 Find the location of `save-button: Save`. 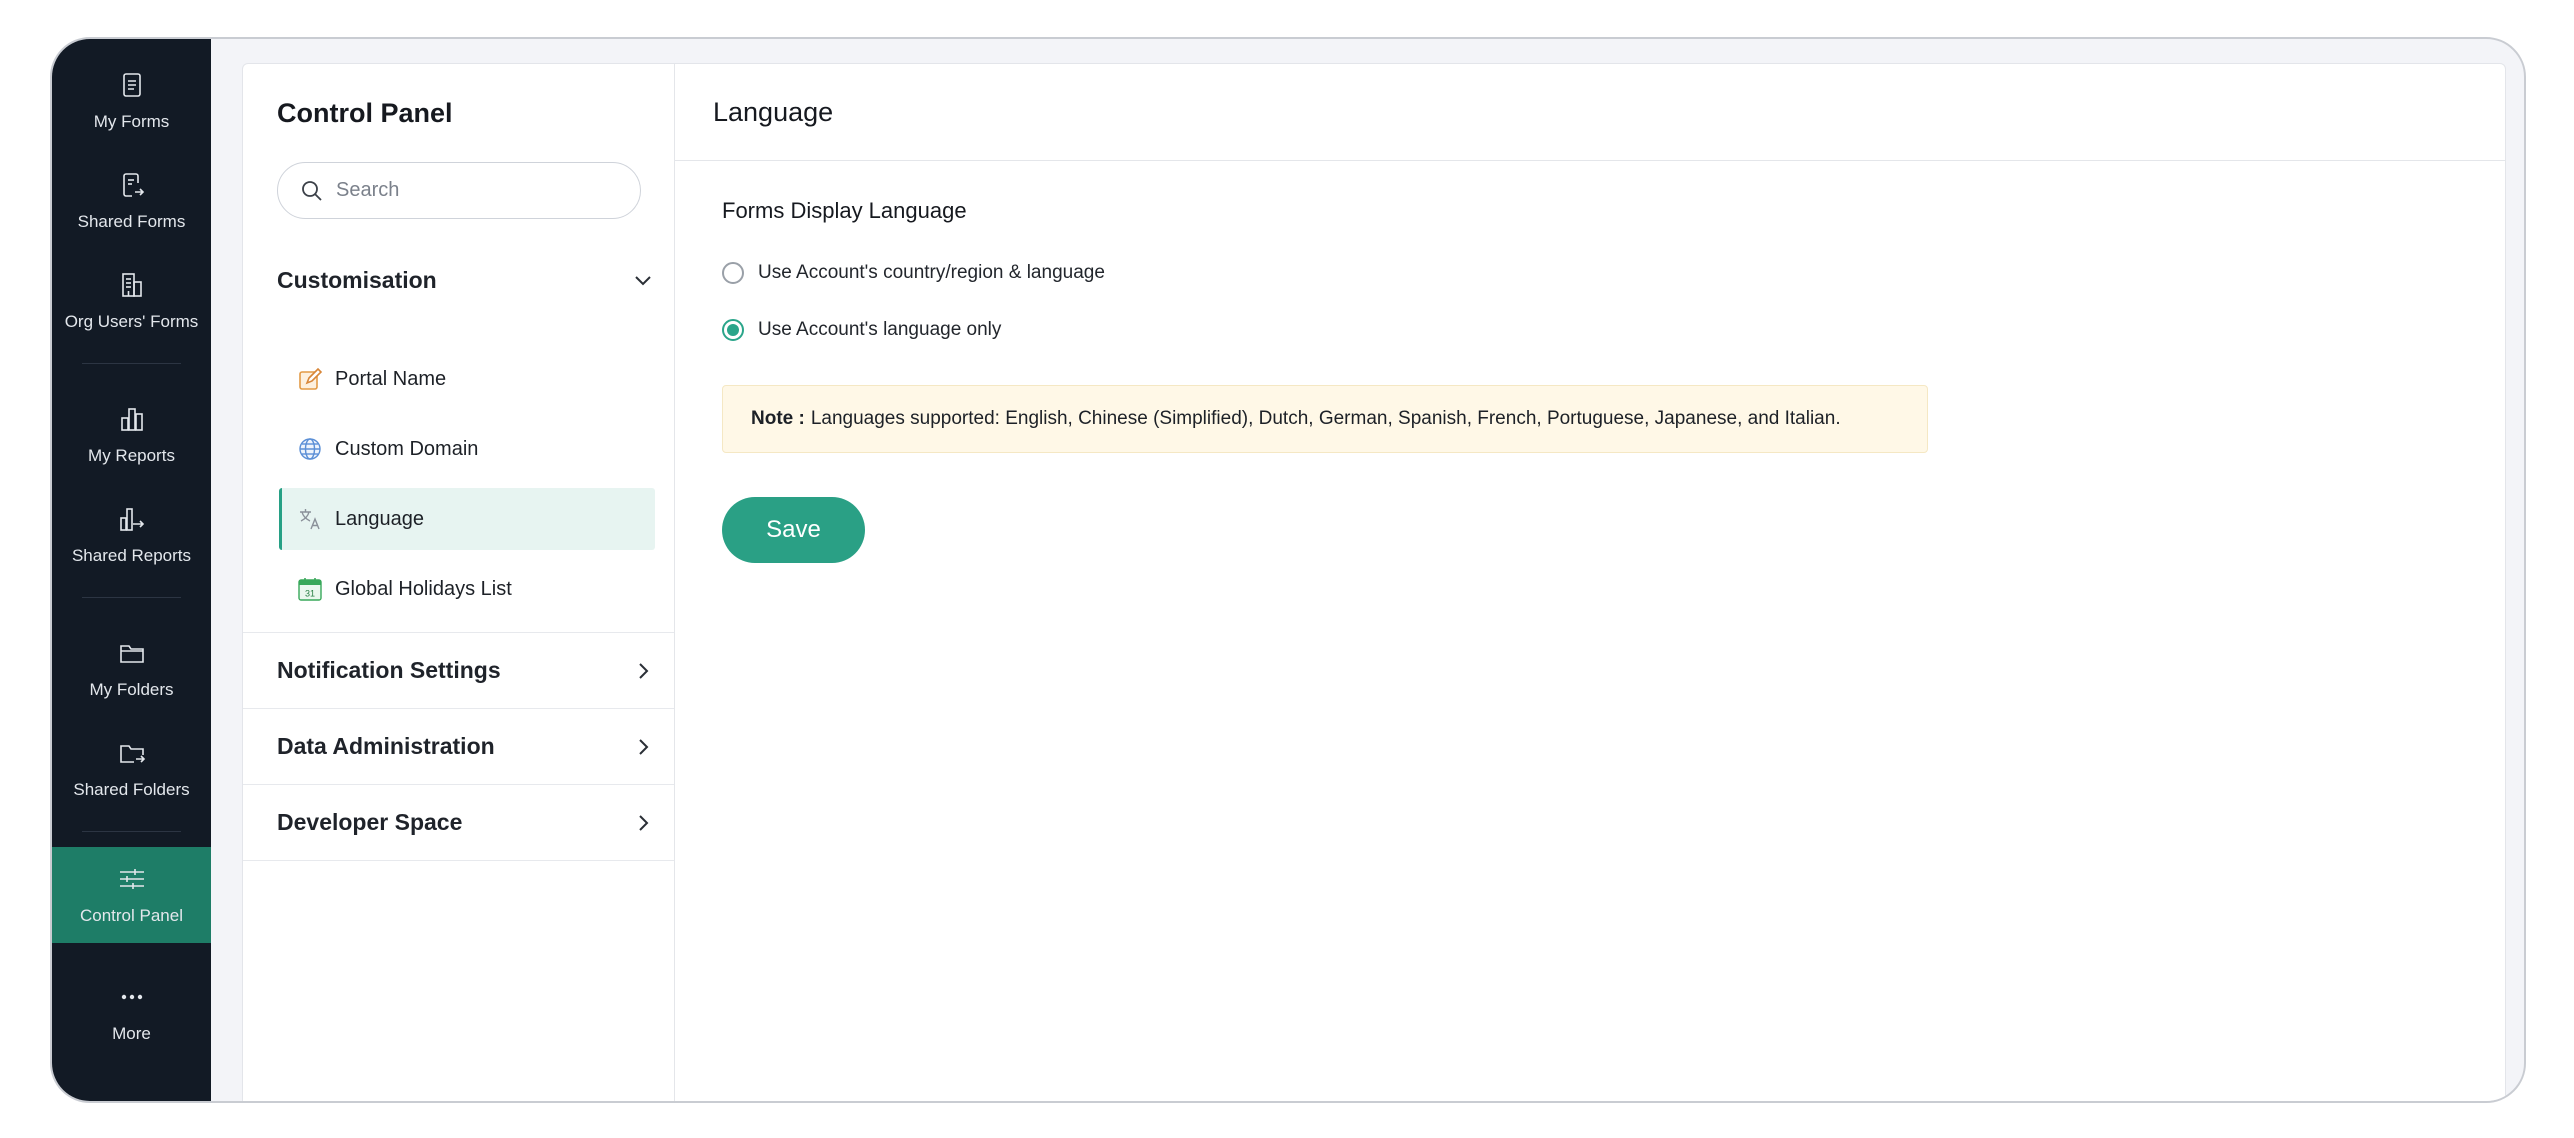

save-button: Save is located at coordinates (793, 530).